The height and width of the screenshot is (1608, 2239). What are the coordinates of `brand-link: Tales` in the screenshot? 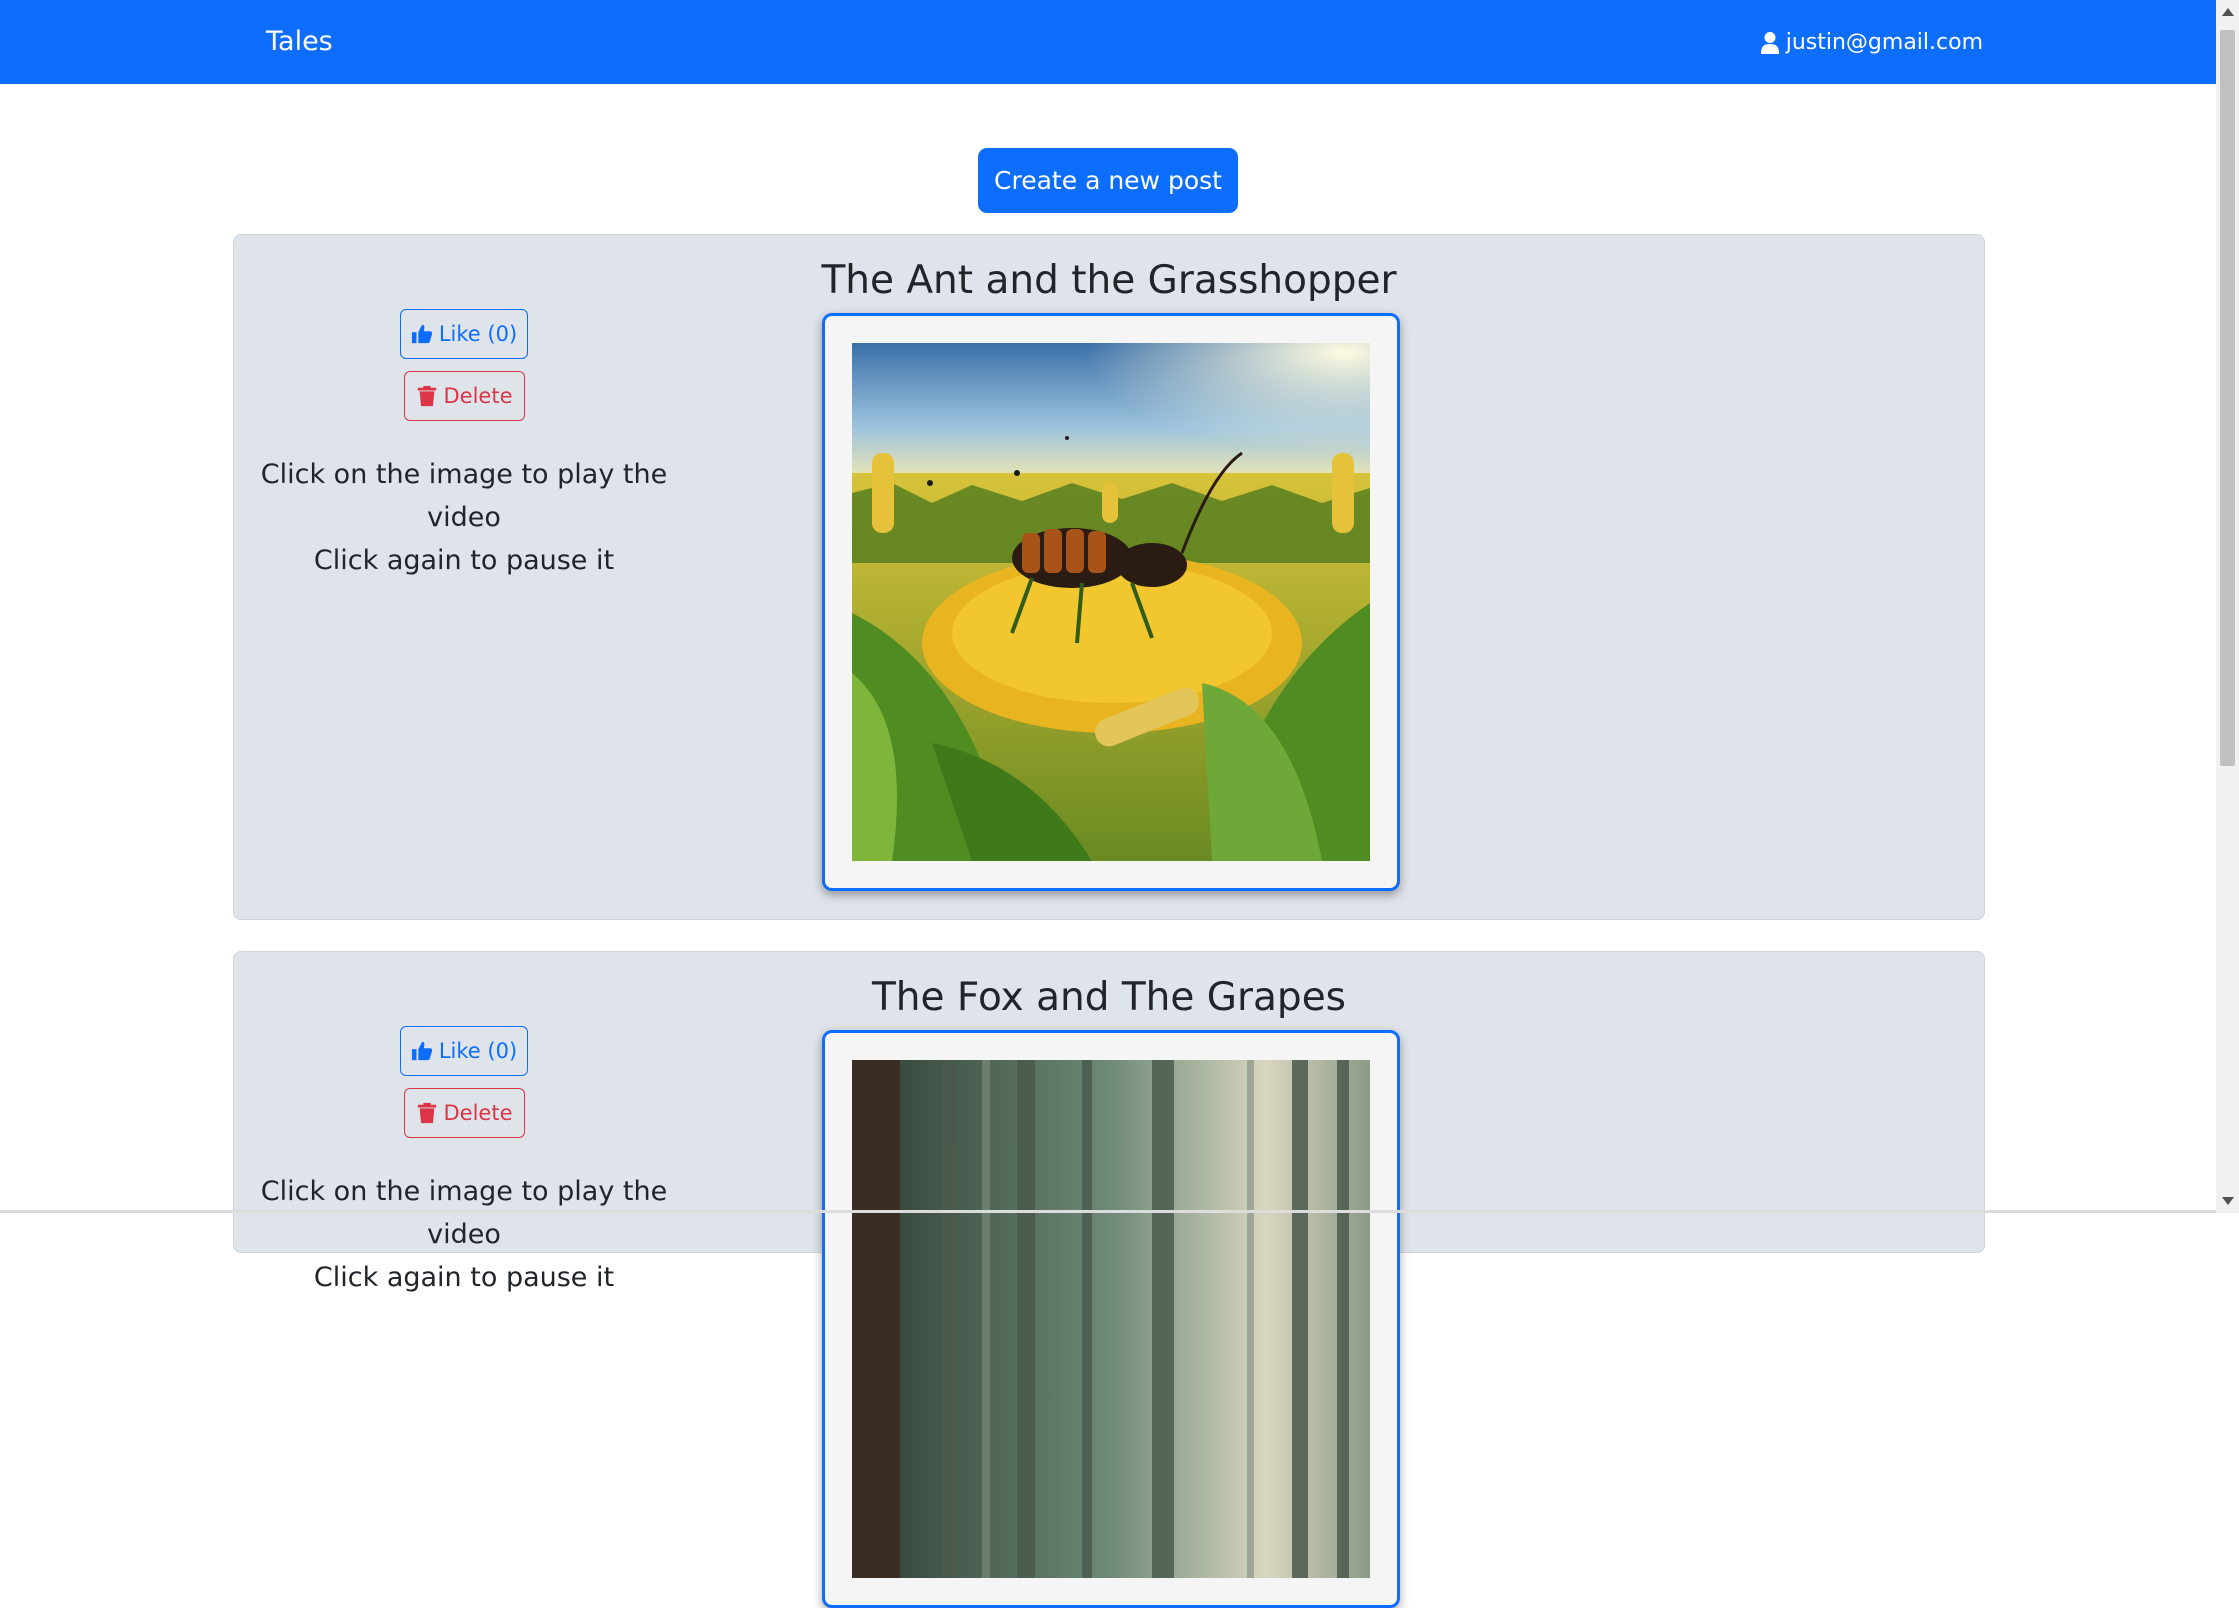 It's located at (299, 42).